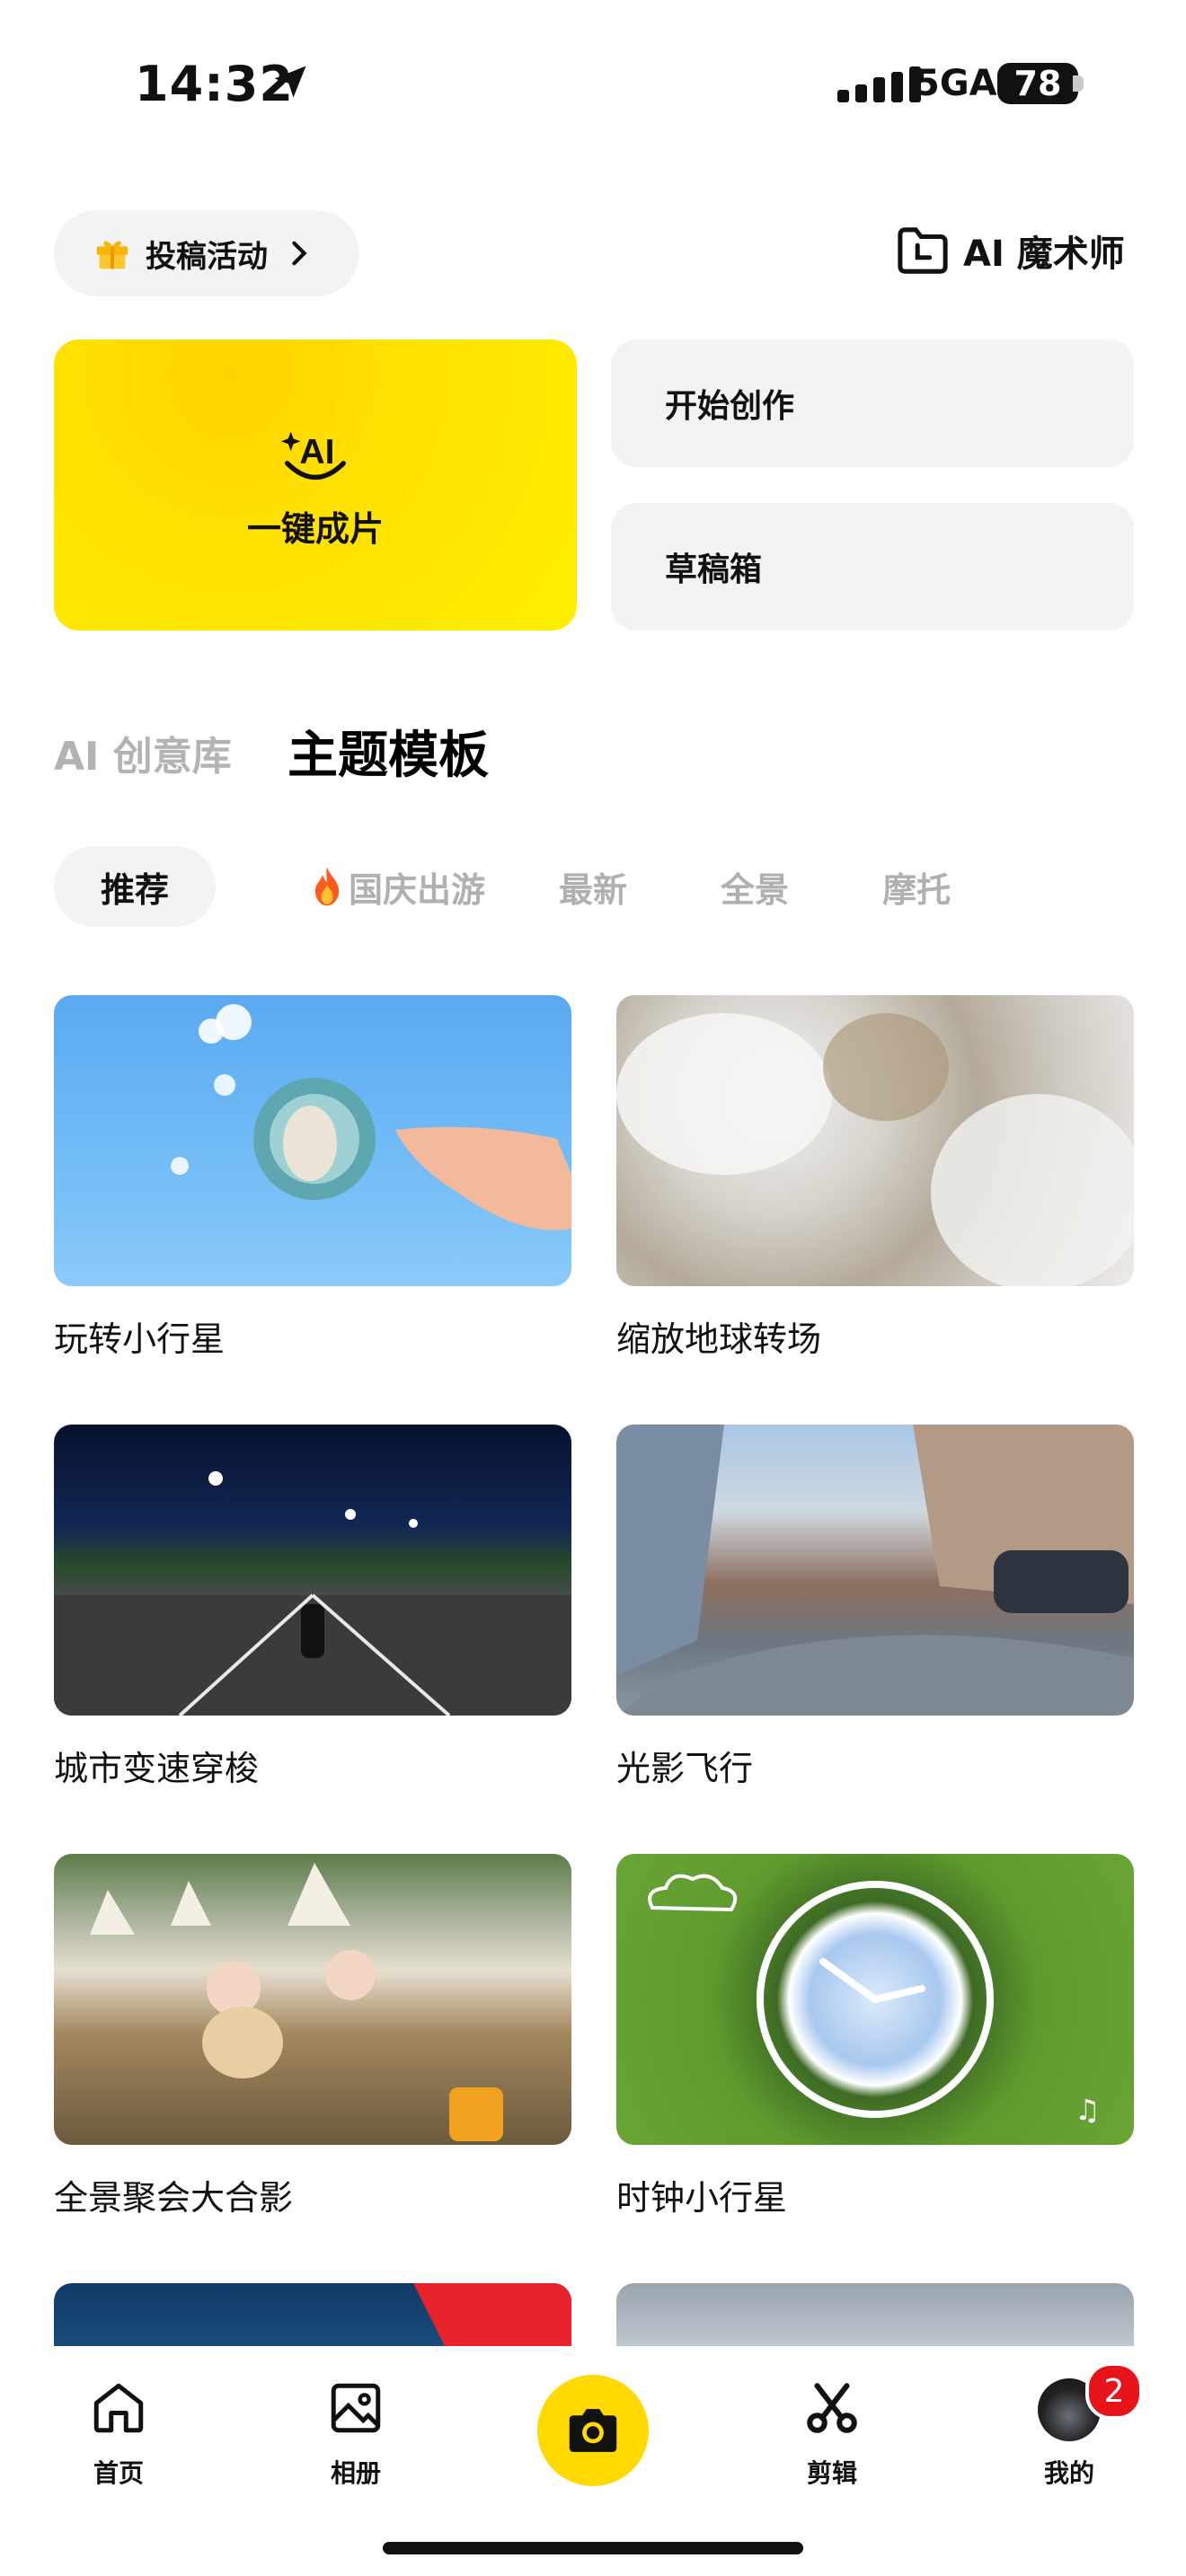 This screenshot has height=2576, width=1186. What do you see at coordinates (299, 253) in the screenshot?
I see `chevron-right-icon` at bounding box center [299, 253].